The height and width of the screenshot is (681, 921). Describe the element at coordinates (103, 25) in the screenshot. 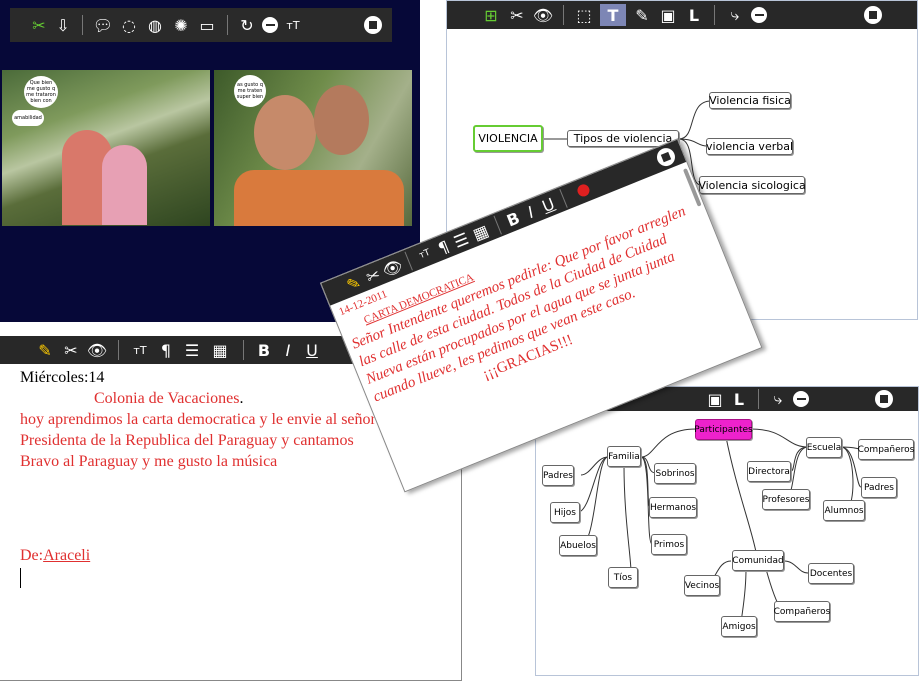

I see `speech-bubble-icon: 💬︎` at that location.